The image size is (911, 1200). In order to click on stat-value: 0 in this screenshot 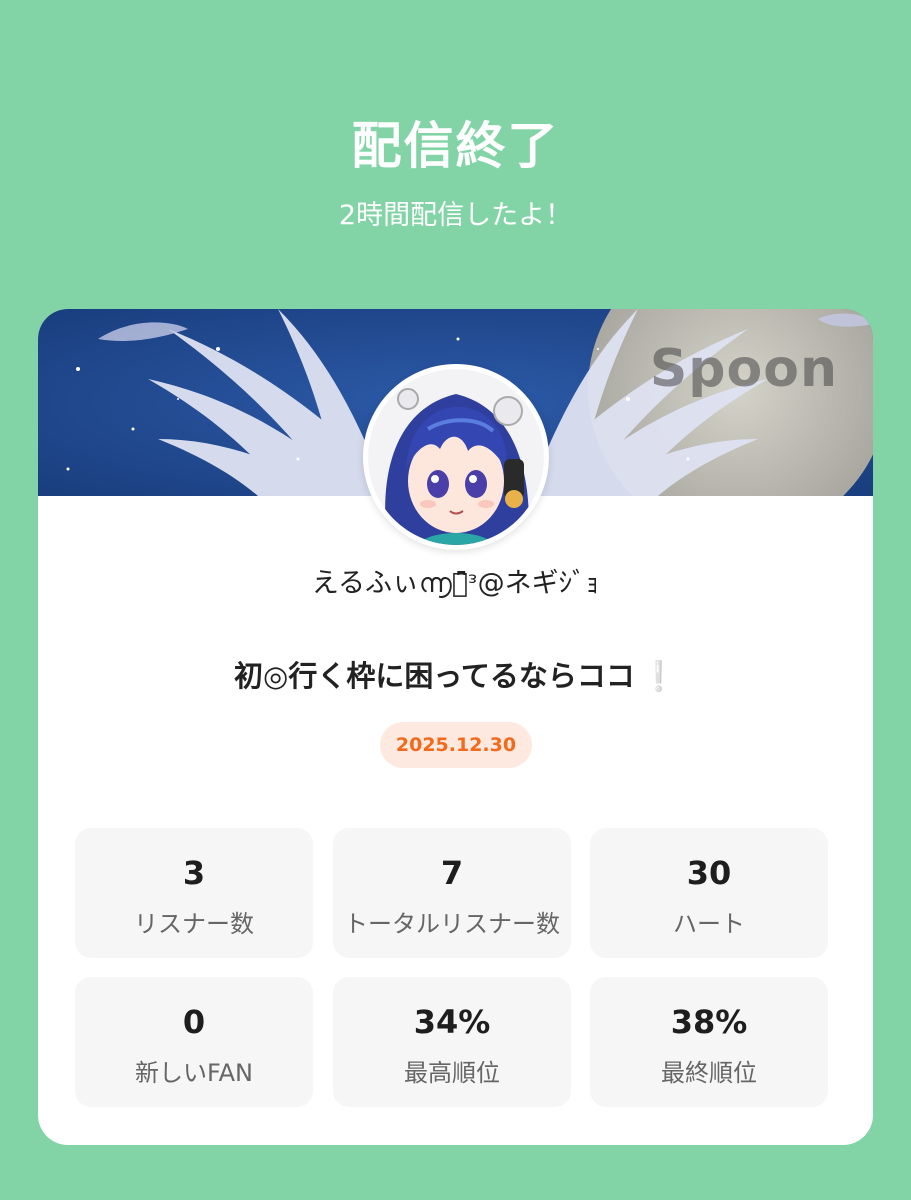, I will do `click(194, 1022)`.